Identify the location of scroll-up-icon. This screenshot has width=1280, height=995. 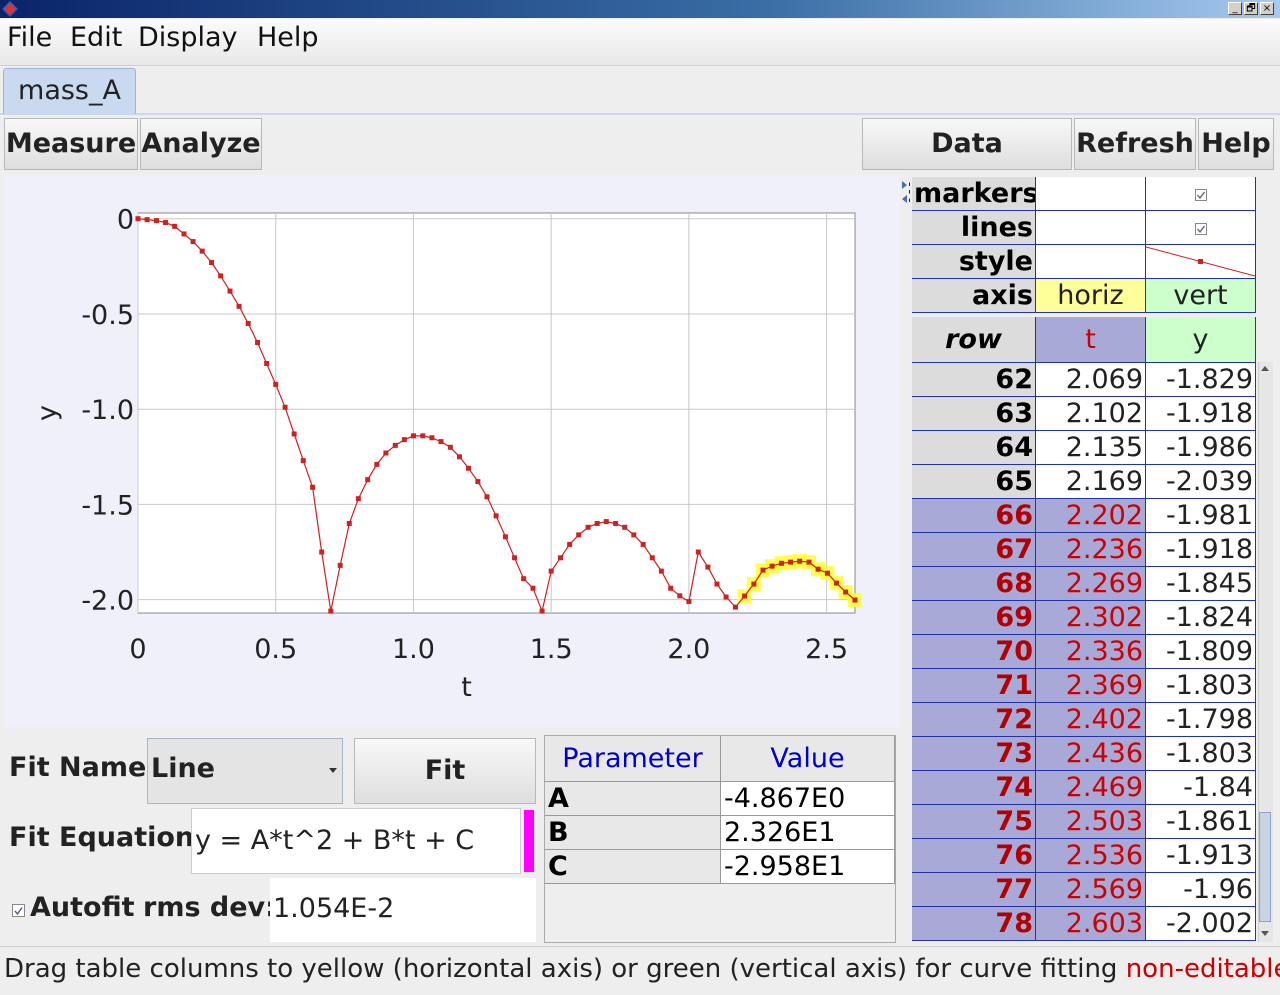
(1265, 369).